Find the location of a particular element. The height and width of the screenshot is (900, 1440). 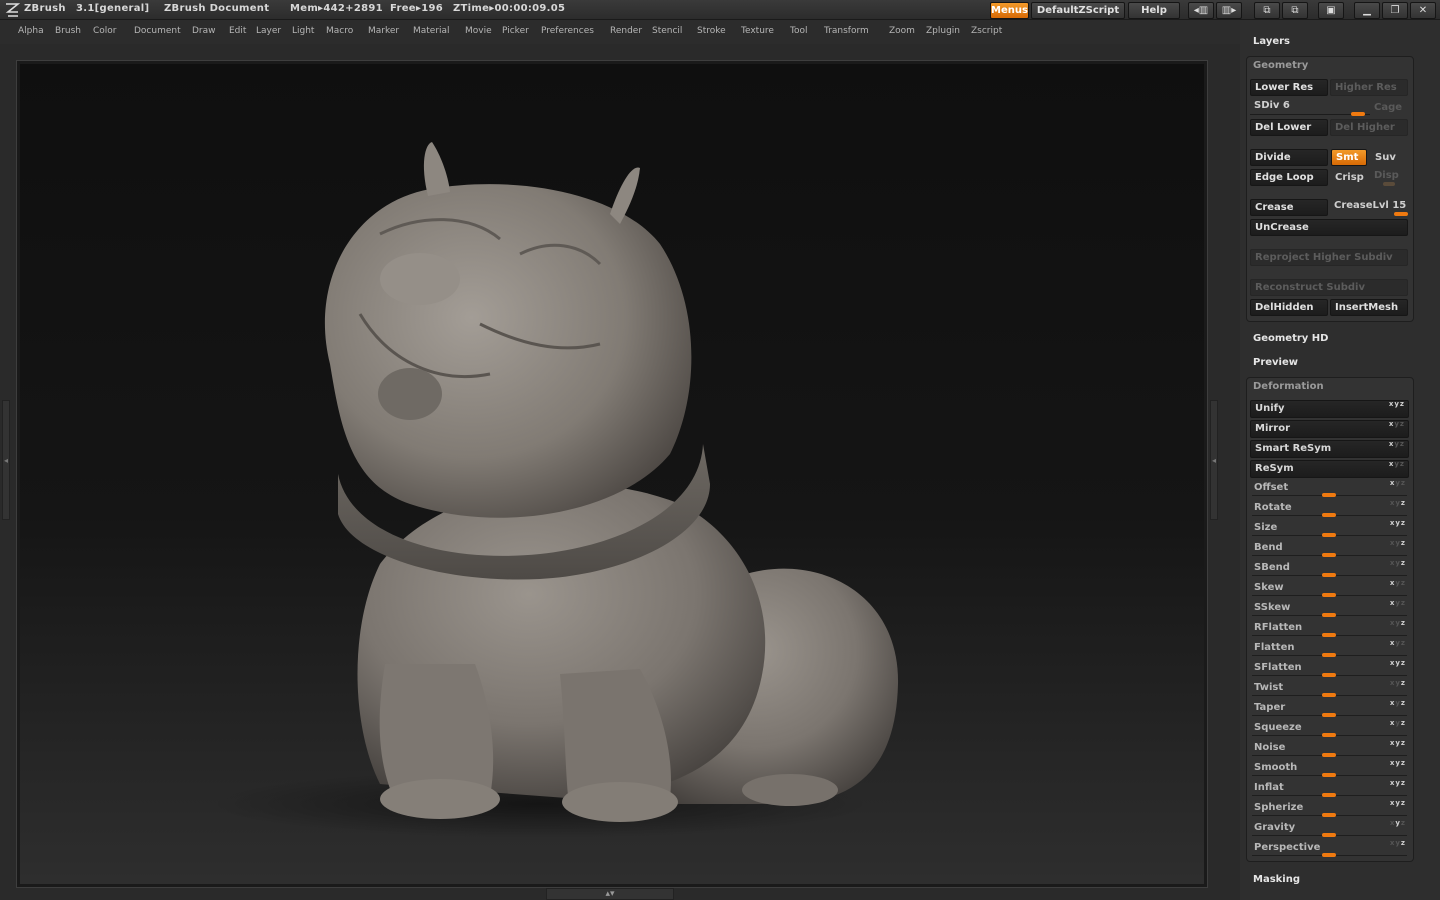

menu-zscript: Zscript is located at coordinates (986, 31).